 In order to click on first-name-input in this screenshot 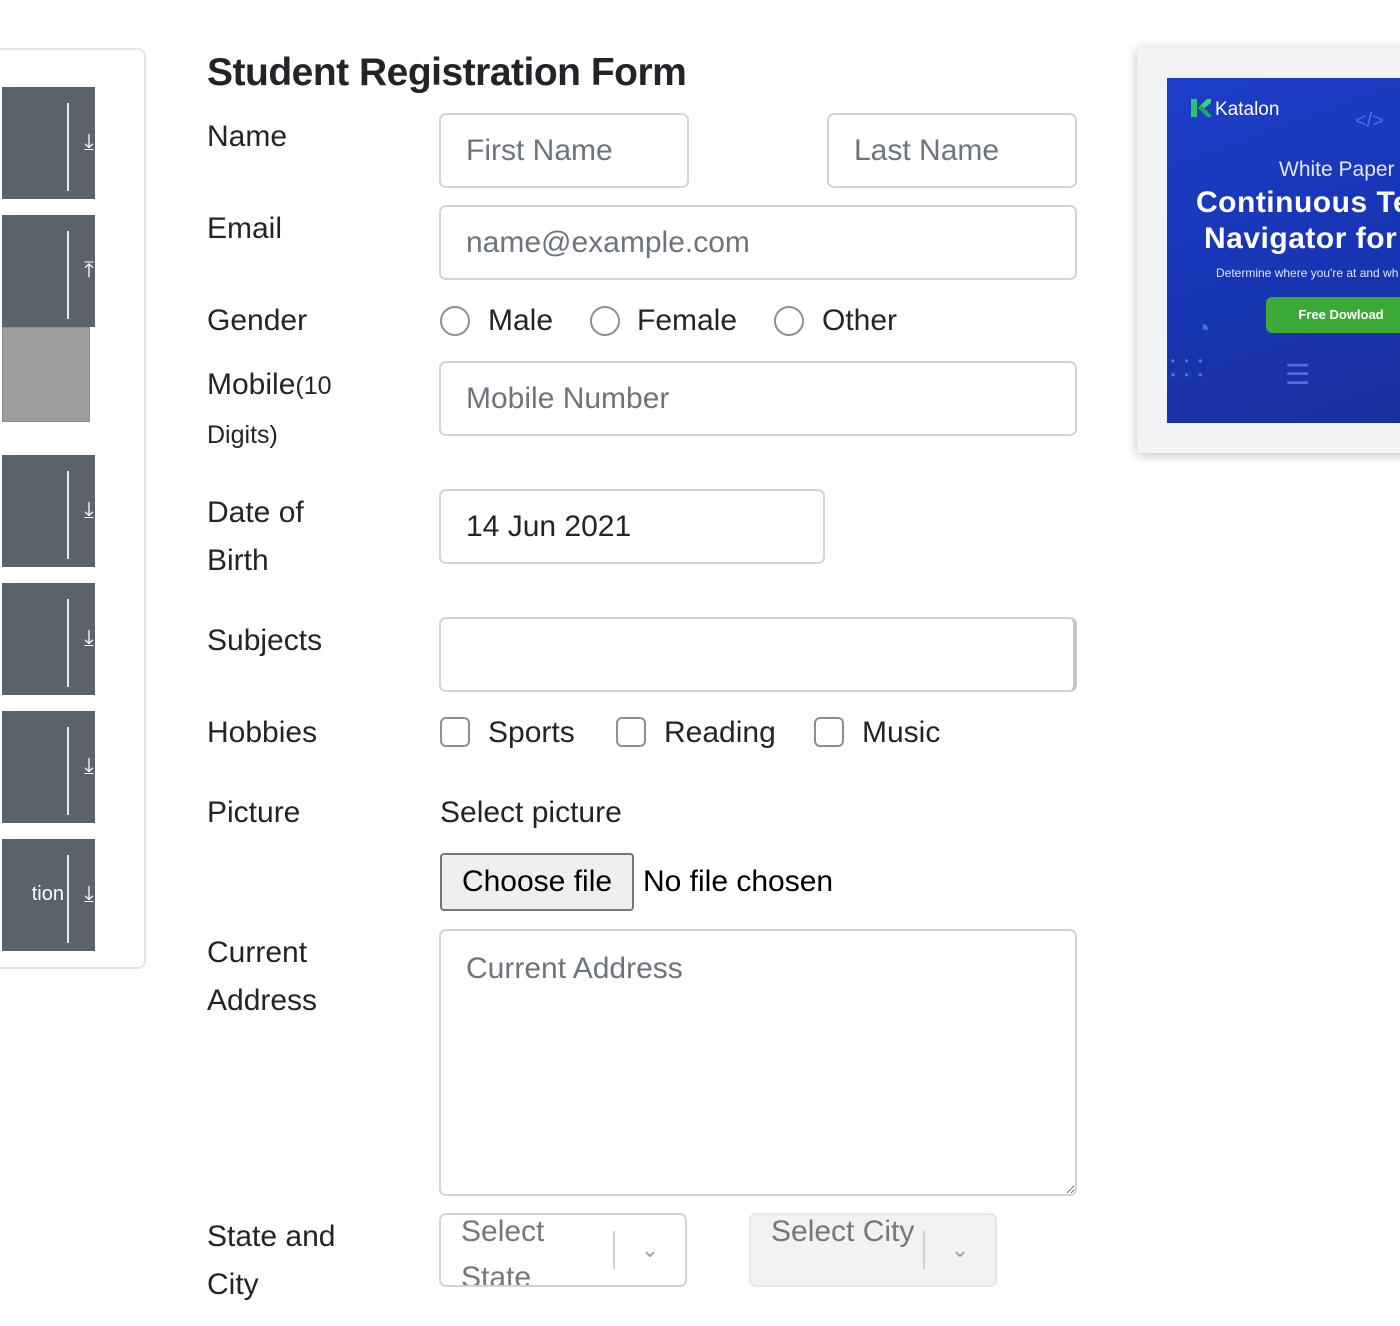, I will do `click(564, 150)`.